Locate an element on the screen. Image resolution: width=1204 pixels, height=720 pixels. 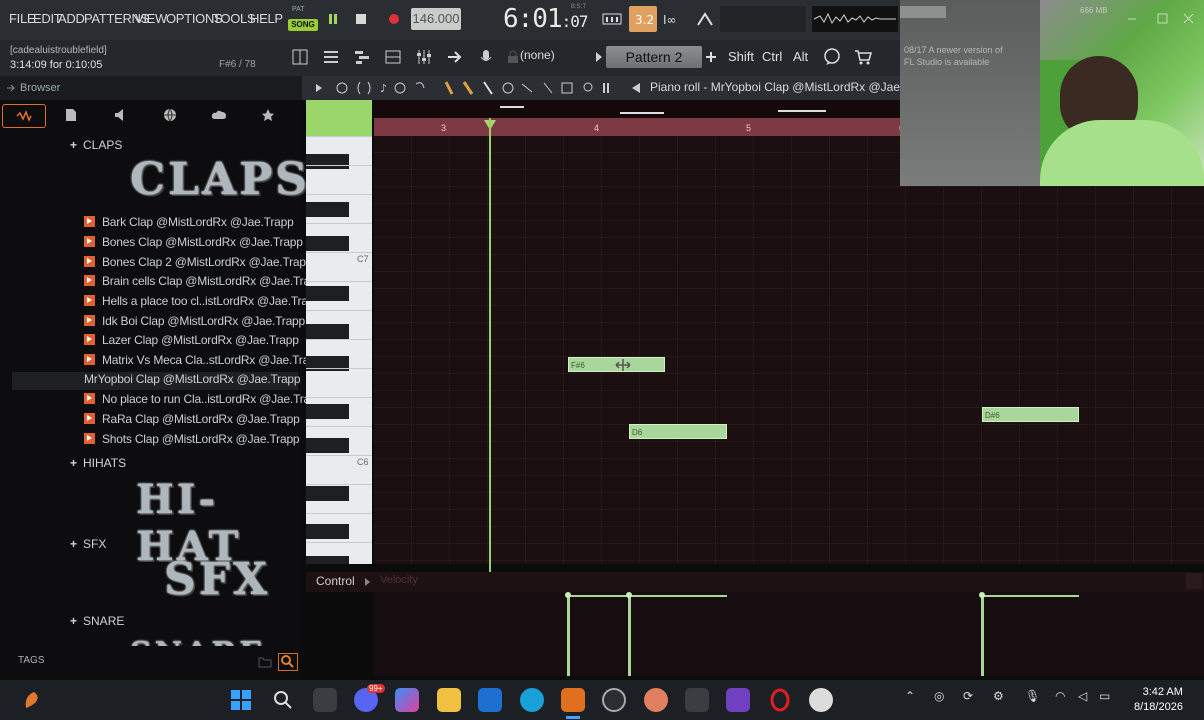
system-clock: 3:42 AM 8/18/2026 is located at coordinates (1158, 700).